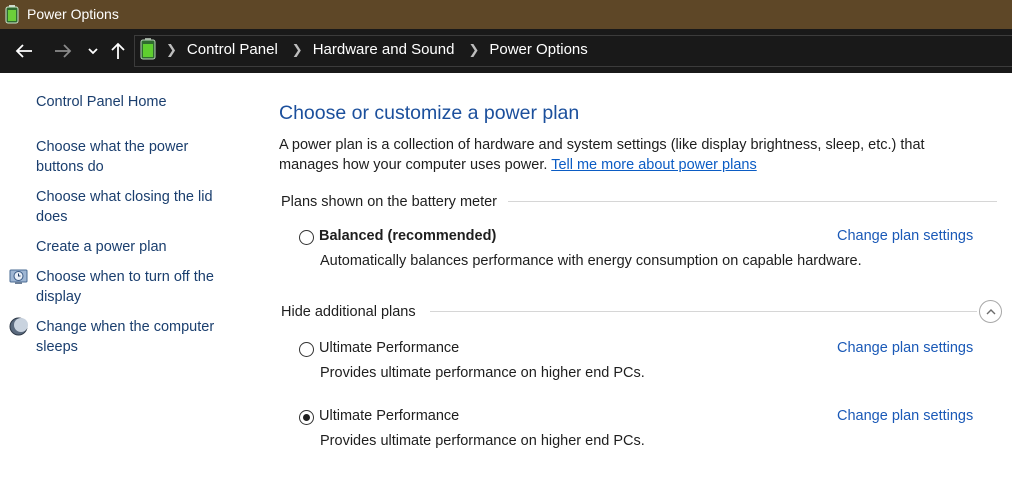 Image resolution: width=1012 pixels, height=503 pixels. Describe the element at coordinates (389, 348) in the screenshot. I see `plan-name-ultimate-1: Ultimate Performance` at that location.